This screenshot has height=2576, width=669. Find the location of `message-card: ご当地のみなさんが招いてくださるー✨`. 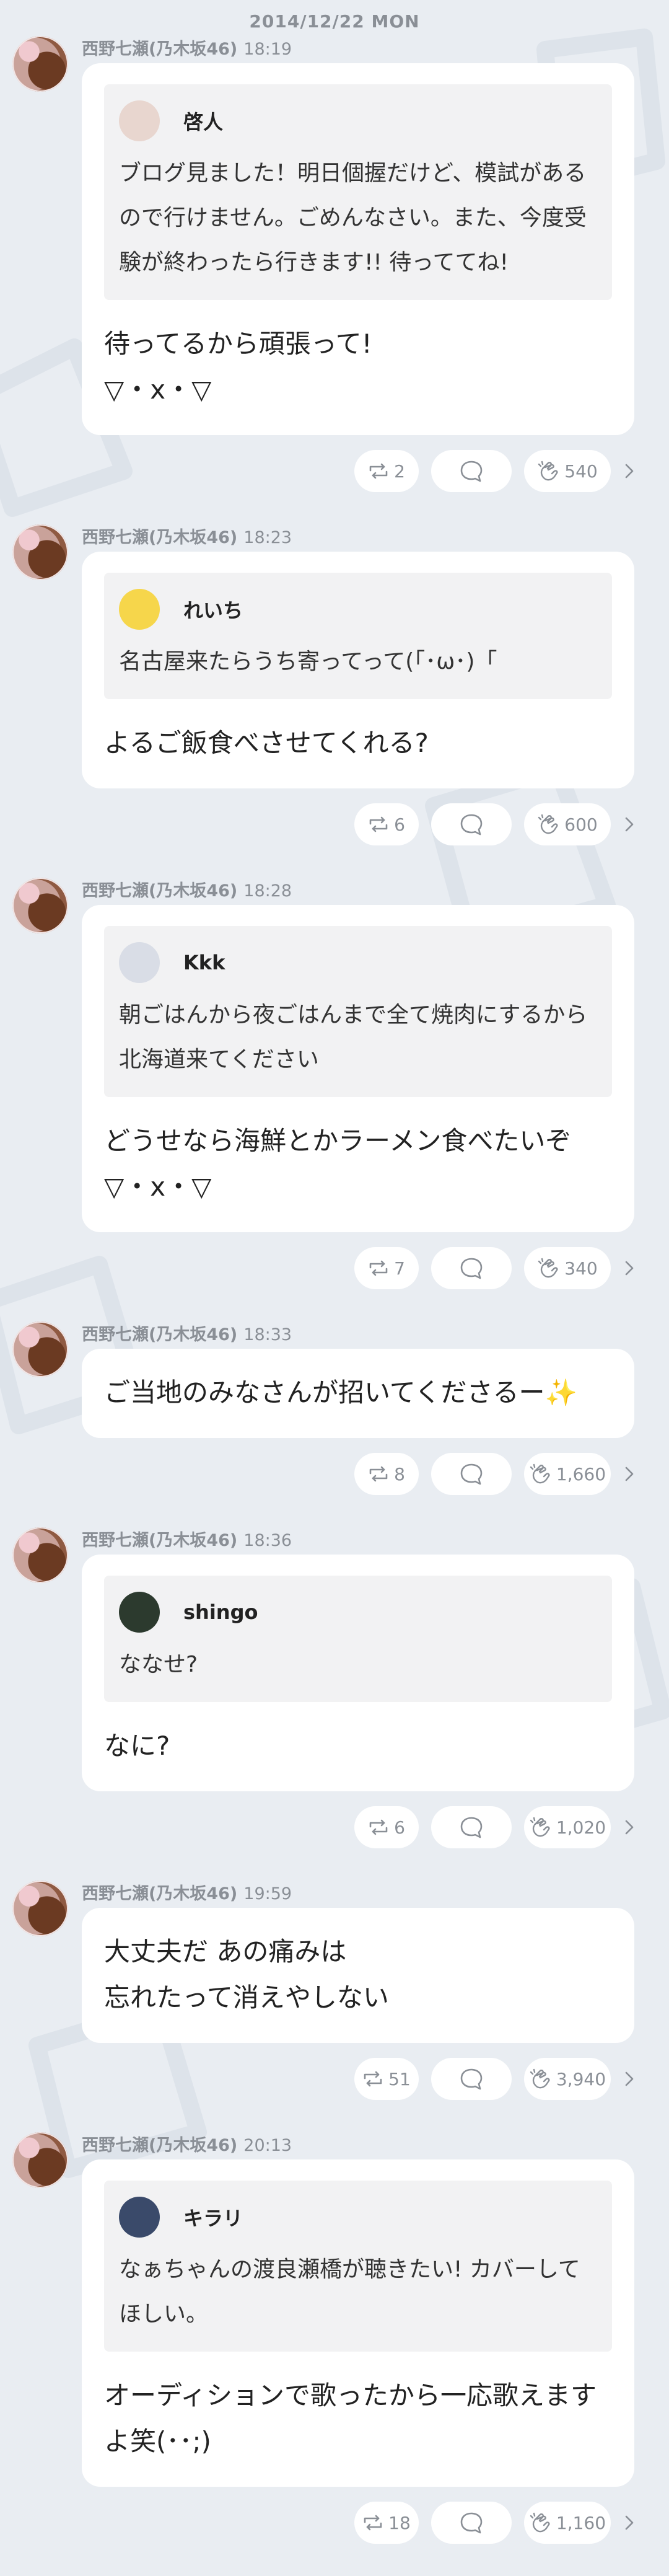

message-card: ご当地のみなさんが招いてくださるー✨ is located at coordinates (358, 1393).